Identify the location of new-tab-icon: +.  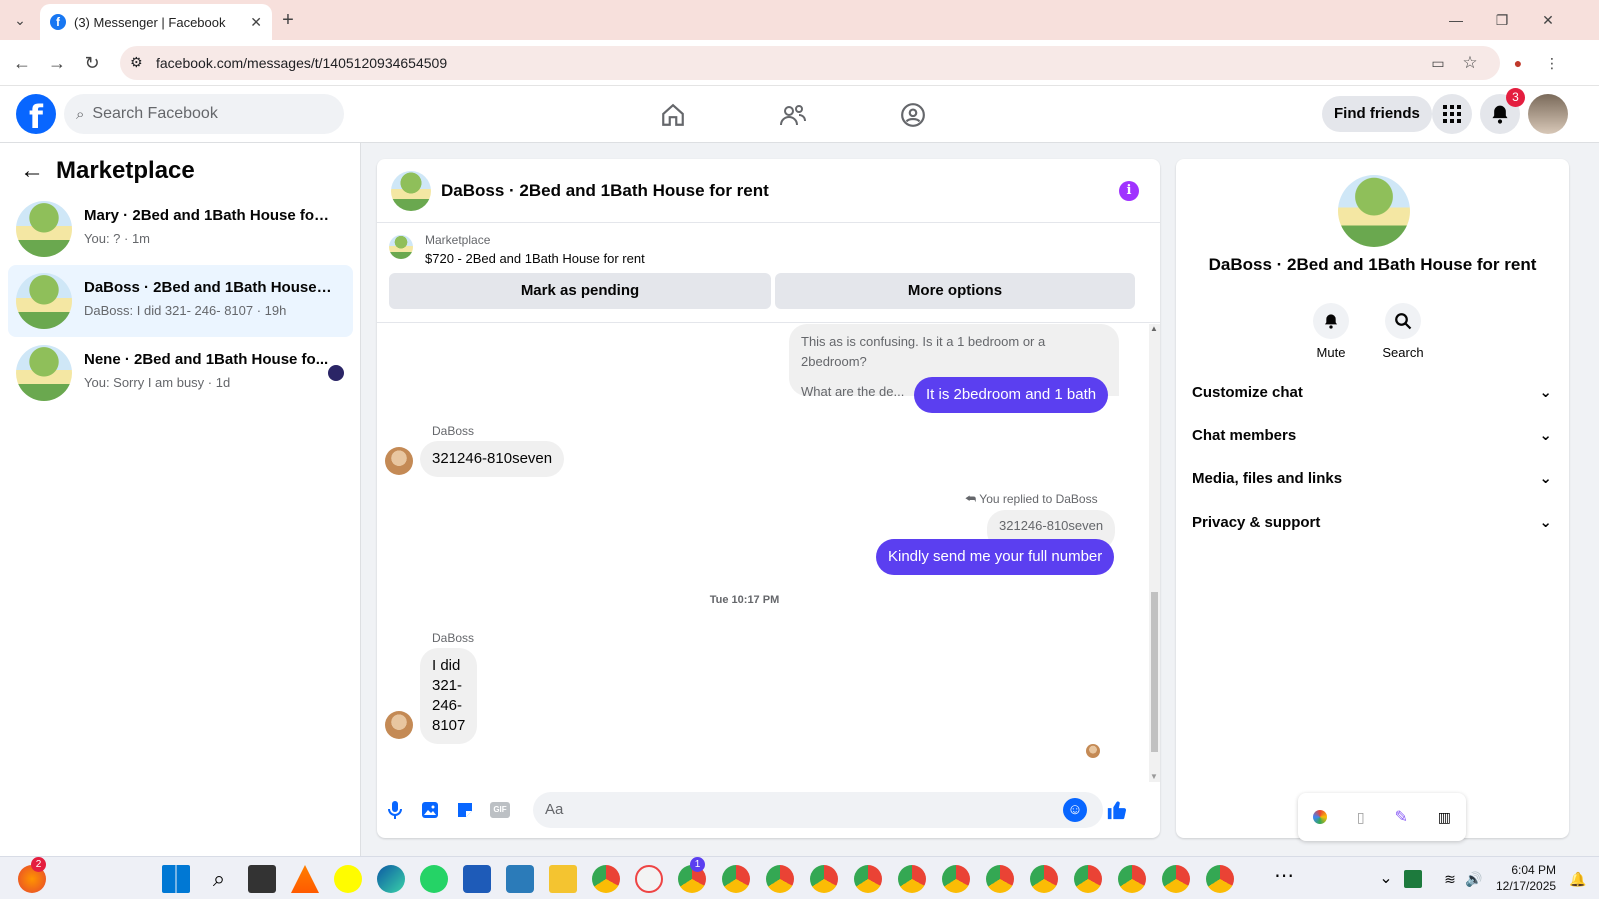
(288, 20).